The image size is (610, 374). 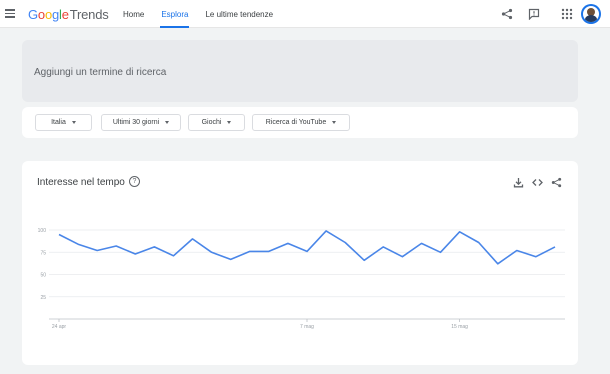 I want to click on menu-icon, so click(x=10, y=13).